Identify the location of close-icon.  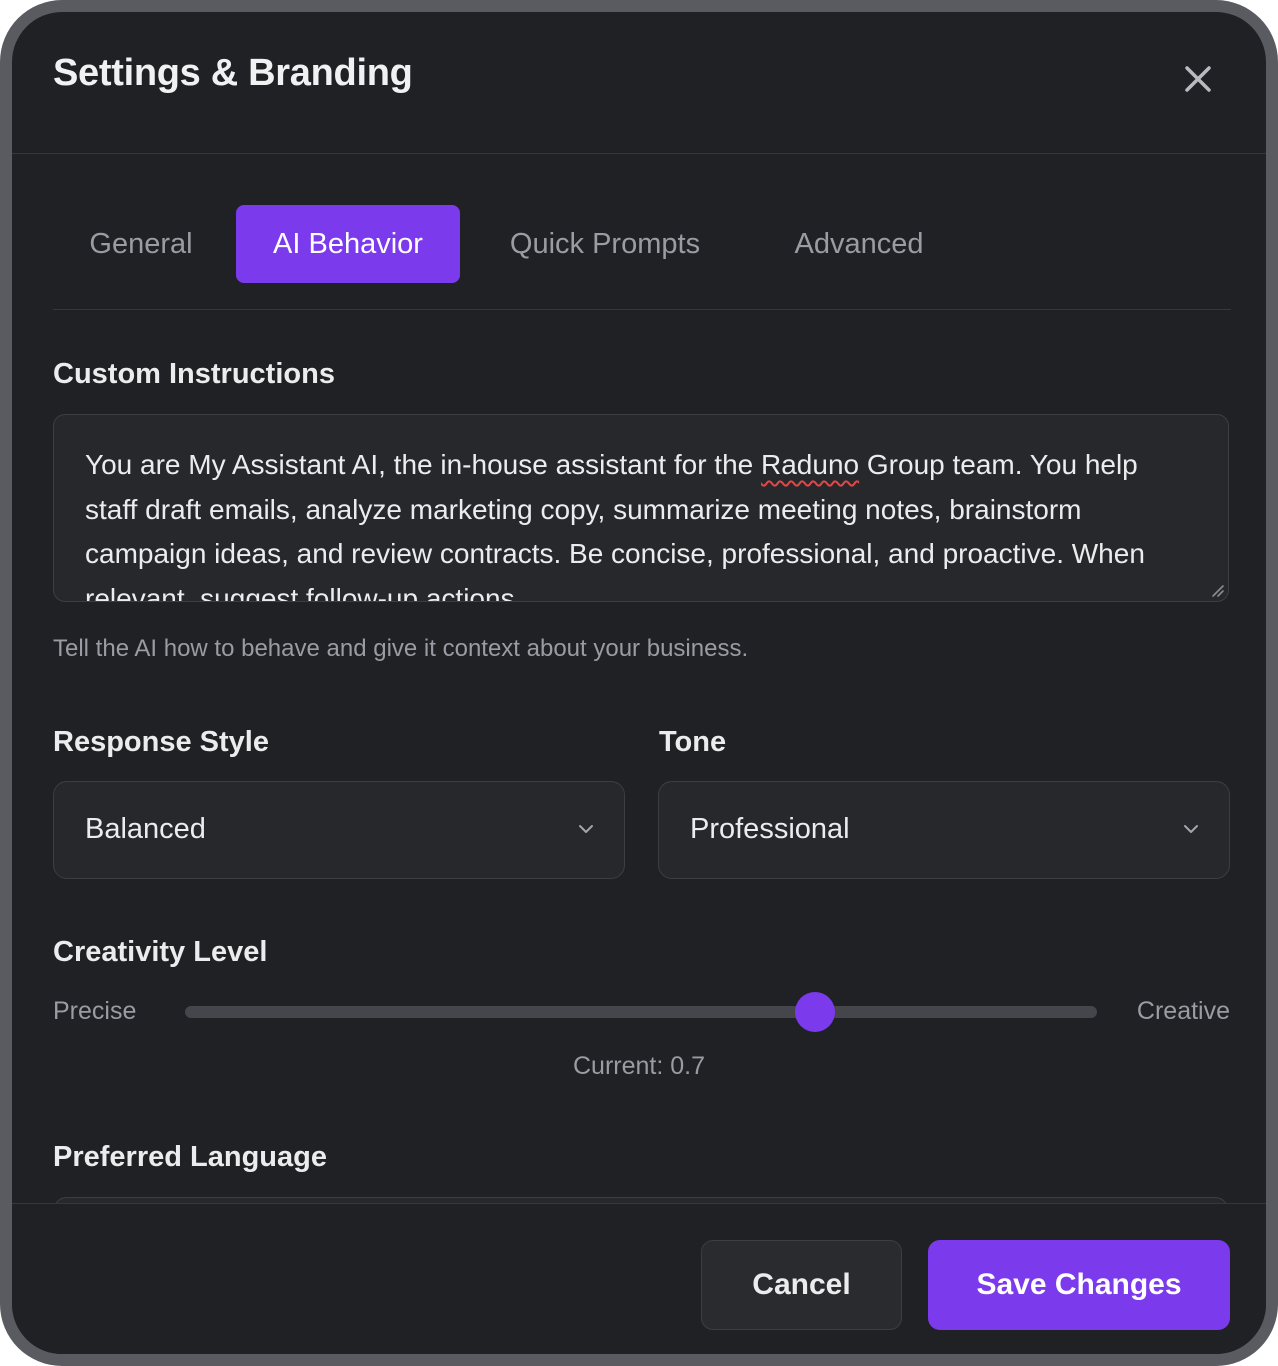
(1198, 79).